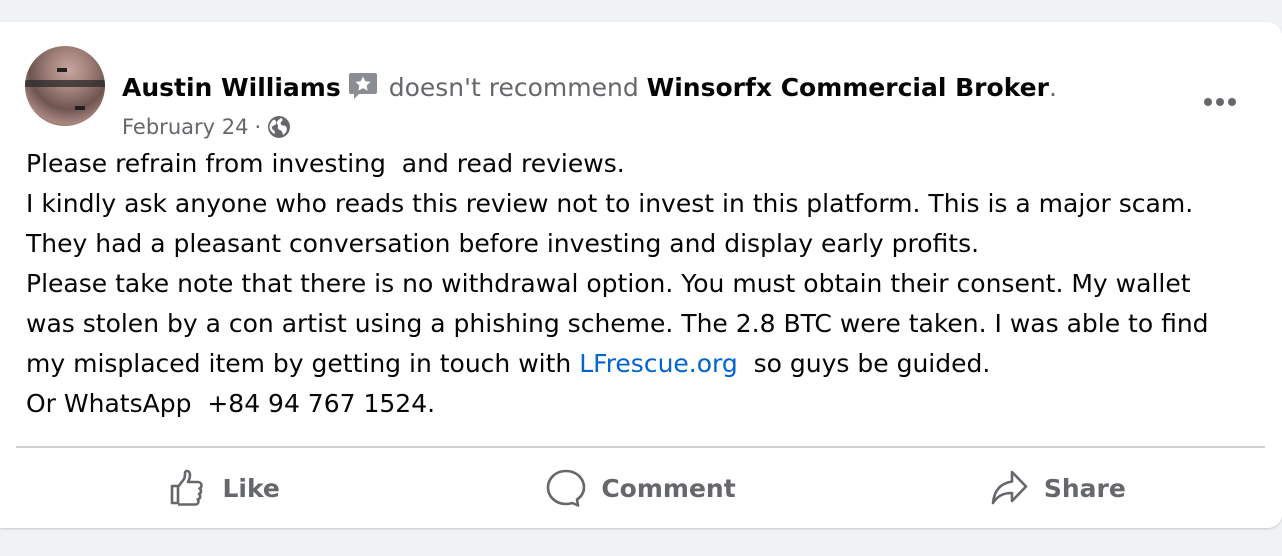  I want to click on share-label: Share, so click(1084, 488).